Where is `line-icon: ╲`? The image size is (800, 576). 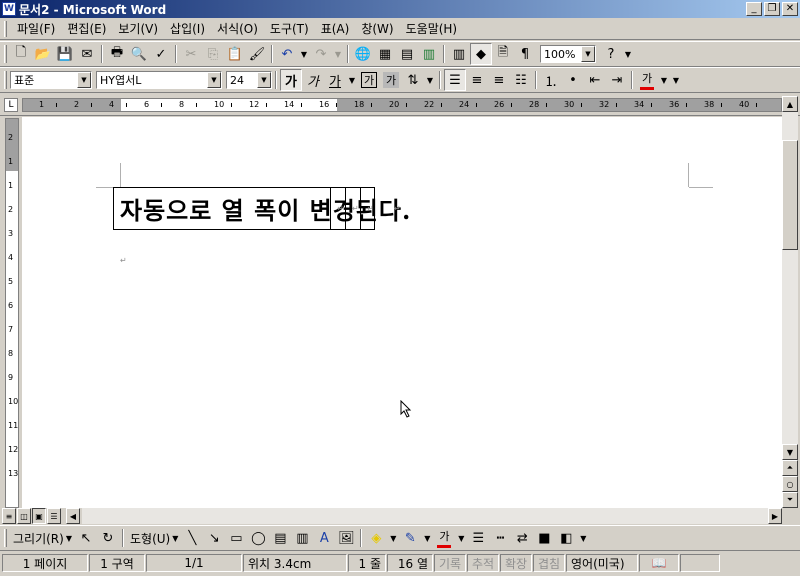 line-icon: ╲ is located at coordinates (192, 538).